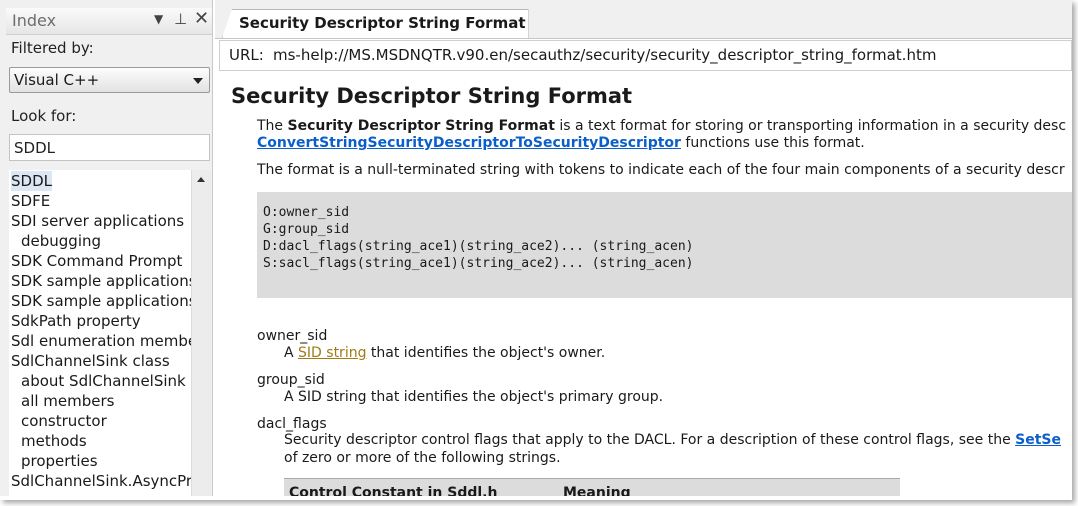  Describe the element at coordinates (101, 481) in the screenshot. I see `list-item: SdlChannelSink.AsyncPro` at that location.